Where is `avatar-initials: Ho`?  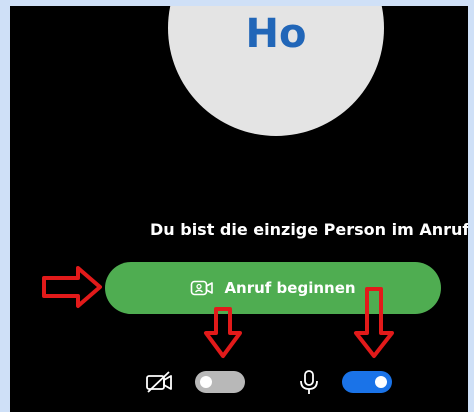
avatar-initials: Ho is located at coordinates (276, 34).